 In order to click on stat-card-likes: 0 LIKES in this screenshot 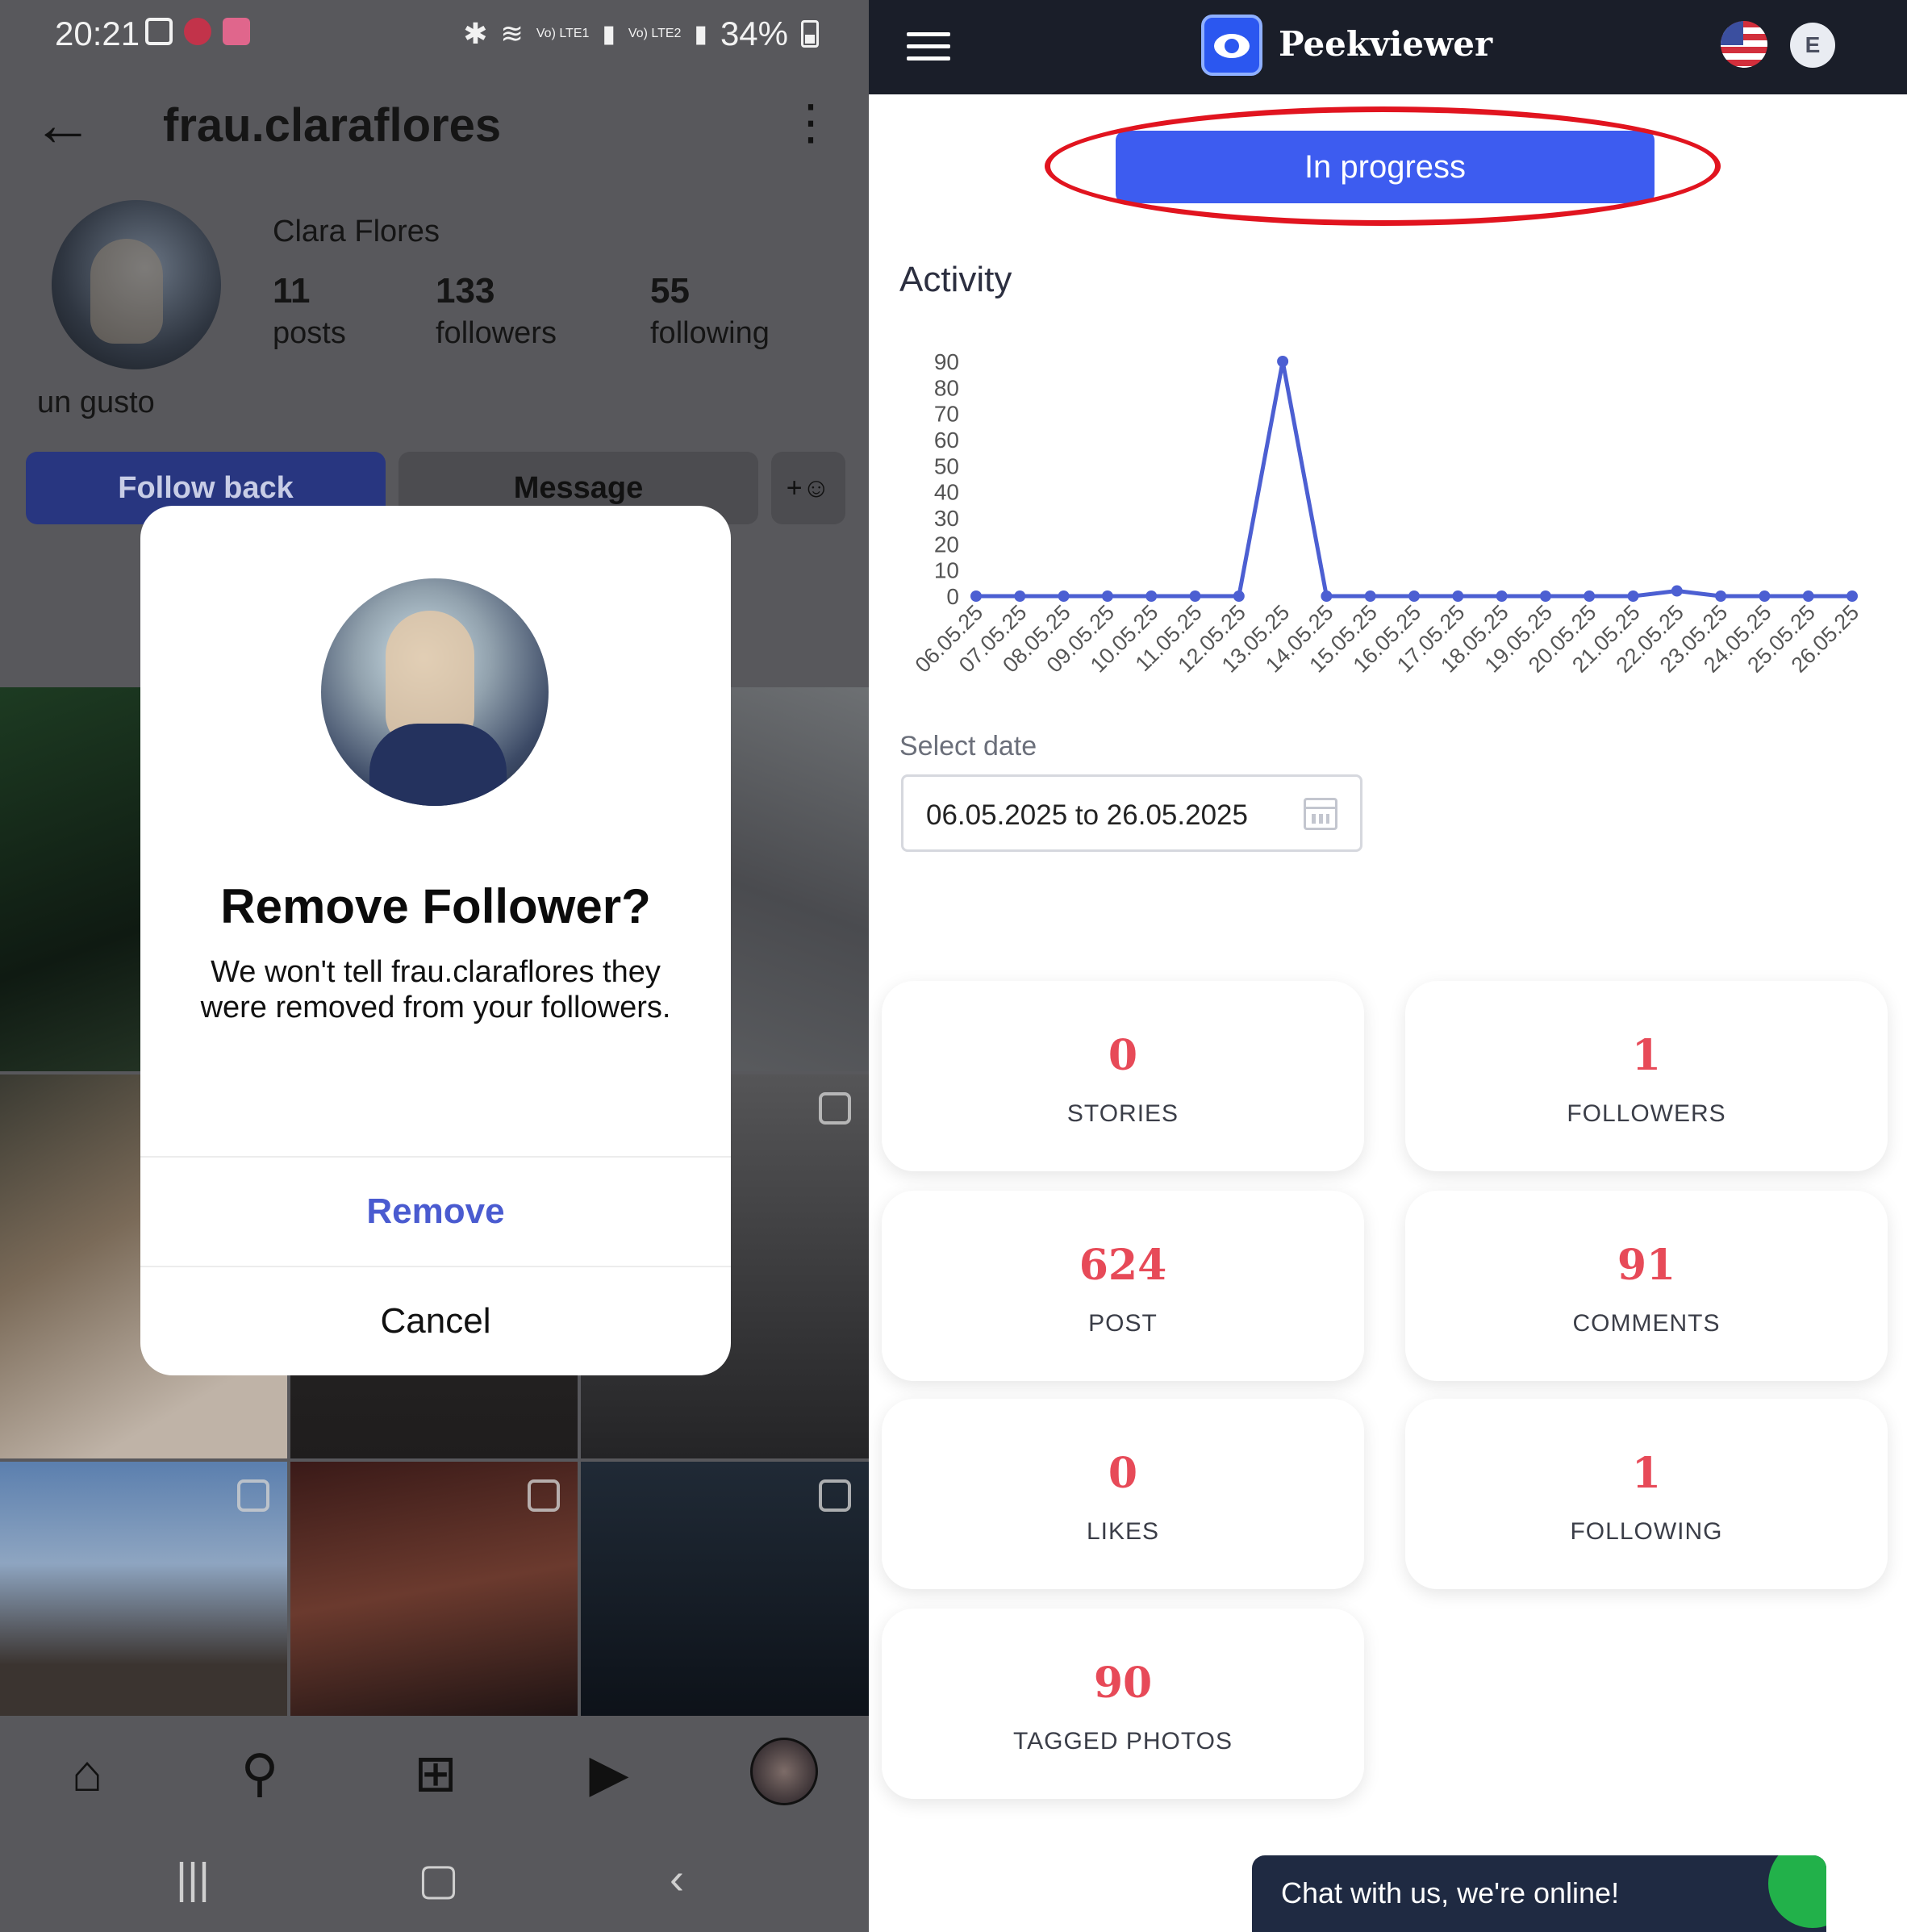, I will do `click(1123, 1494)`.